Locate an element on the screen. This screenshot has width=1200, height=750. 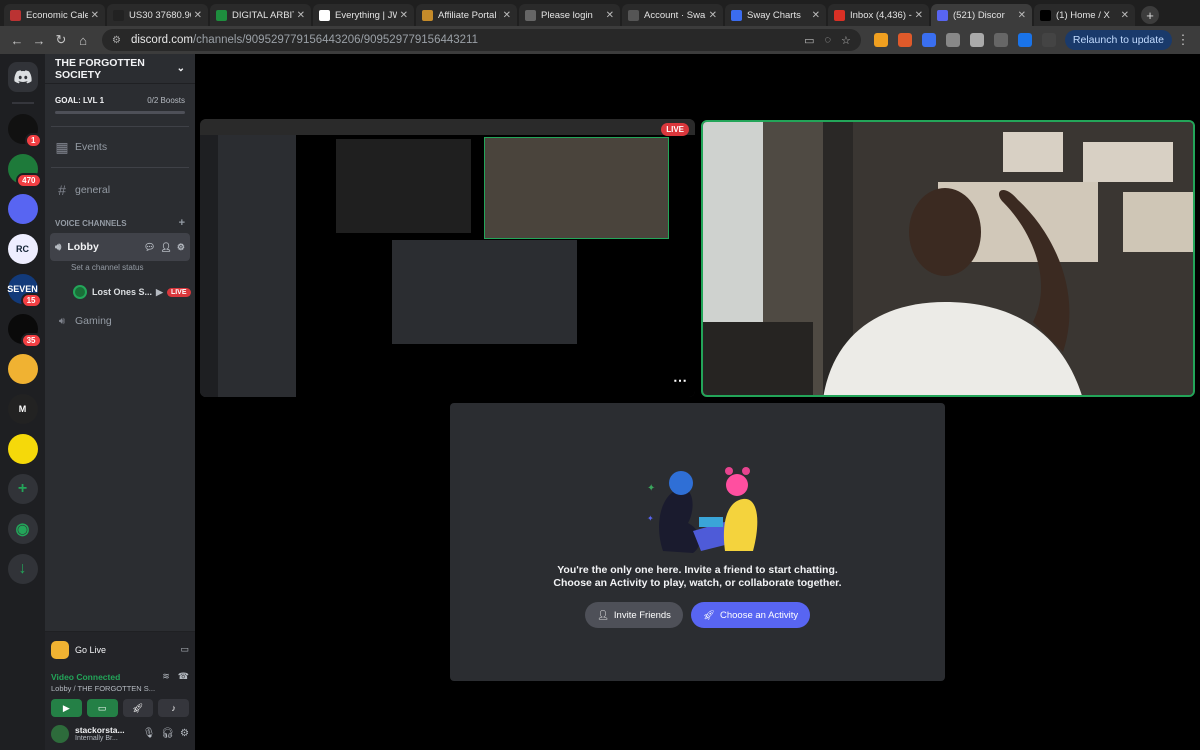
reload-icon: ↻ is located at coordinates (61, 40).